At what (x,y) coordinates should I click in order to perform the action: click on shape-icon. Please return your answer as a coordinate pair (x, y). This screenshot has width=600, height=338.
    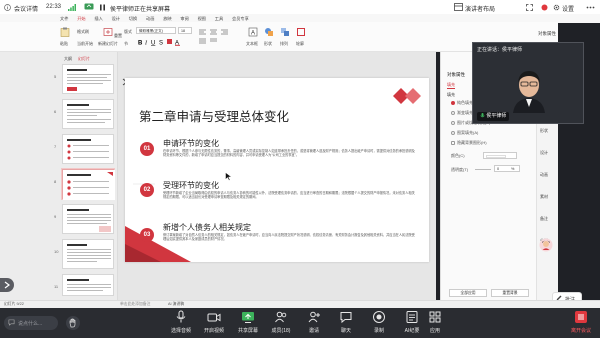
    Looking at the image, I should click on (269, 32).